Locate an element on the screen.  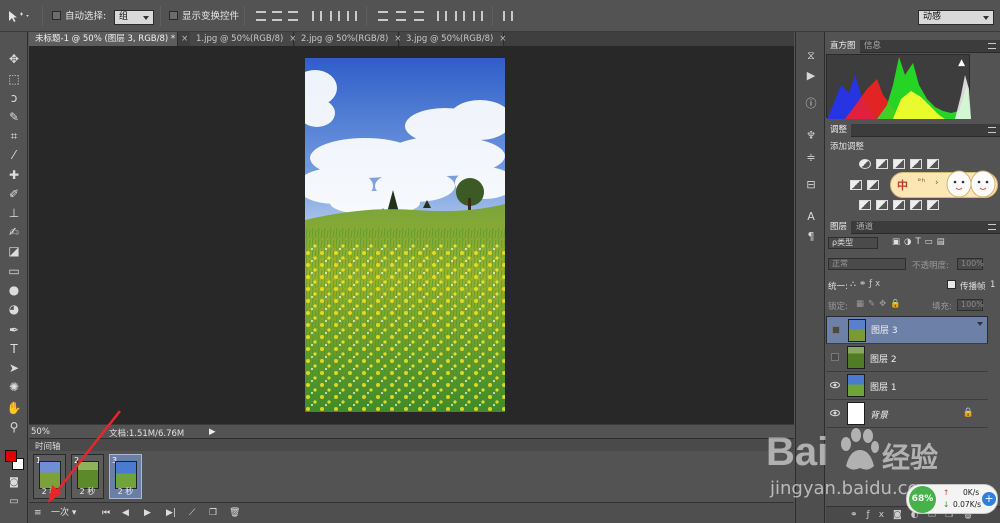
posterize-icon is located at coordinates (882, 205).